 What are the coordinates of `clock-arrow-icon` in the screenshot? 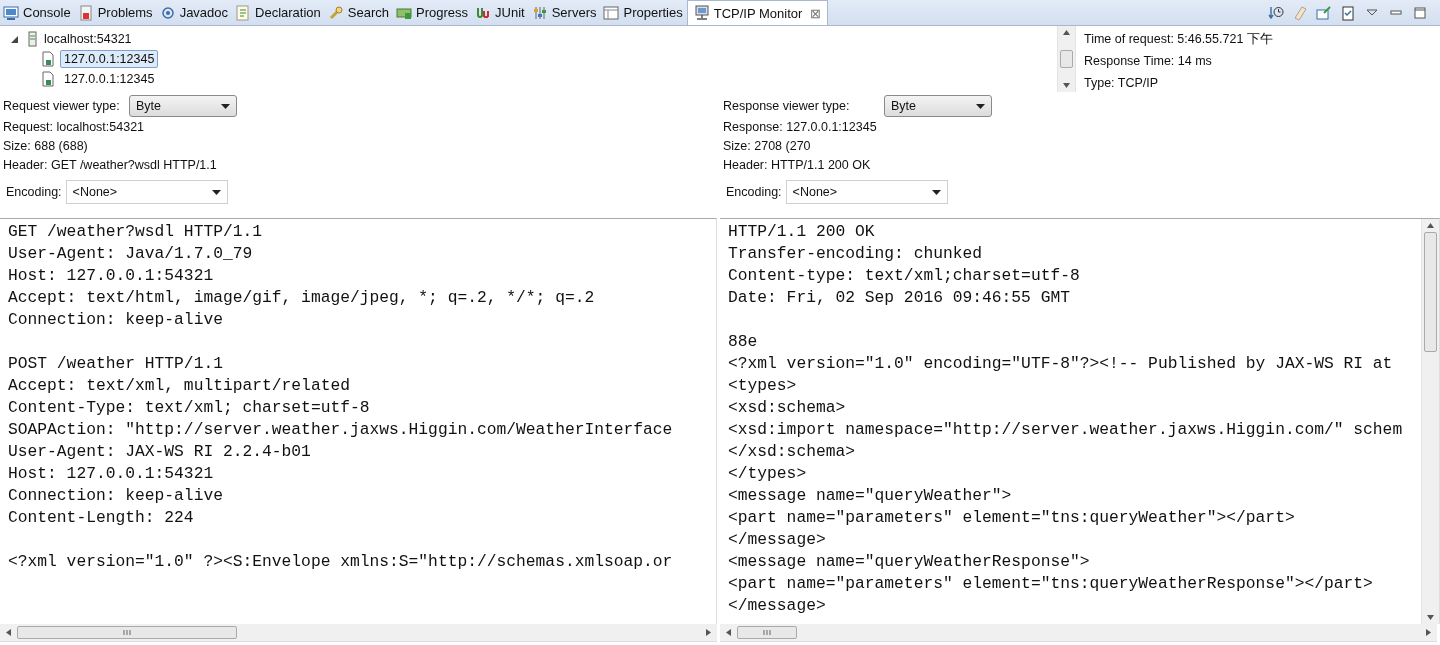 It's located at (1276, 12).